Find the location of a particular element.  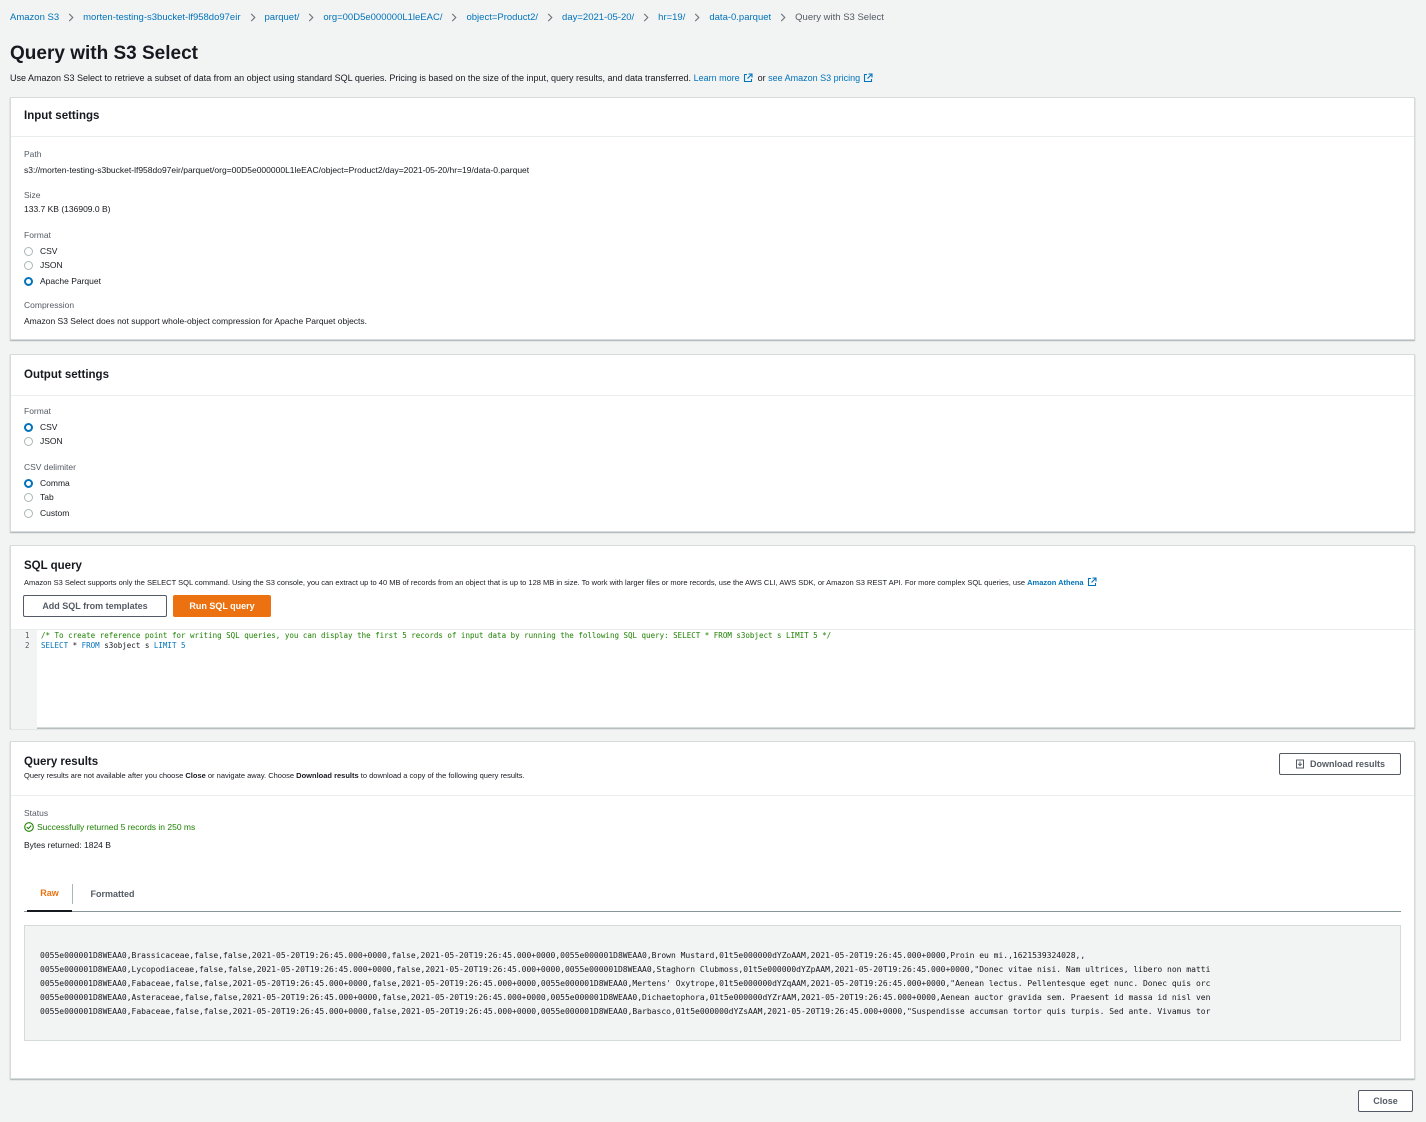

download-results-button: Download results is located at coordinates (1340, 764).